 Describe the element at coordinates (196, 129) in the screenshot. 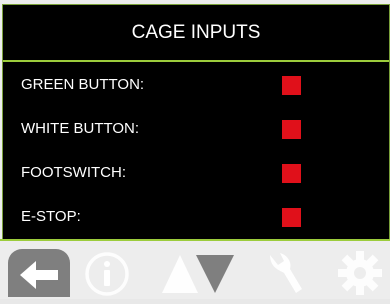

I see `input-row-white-button: WHITE BUTTON:` at that location.